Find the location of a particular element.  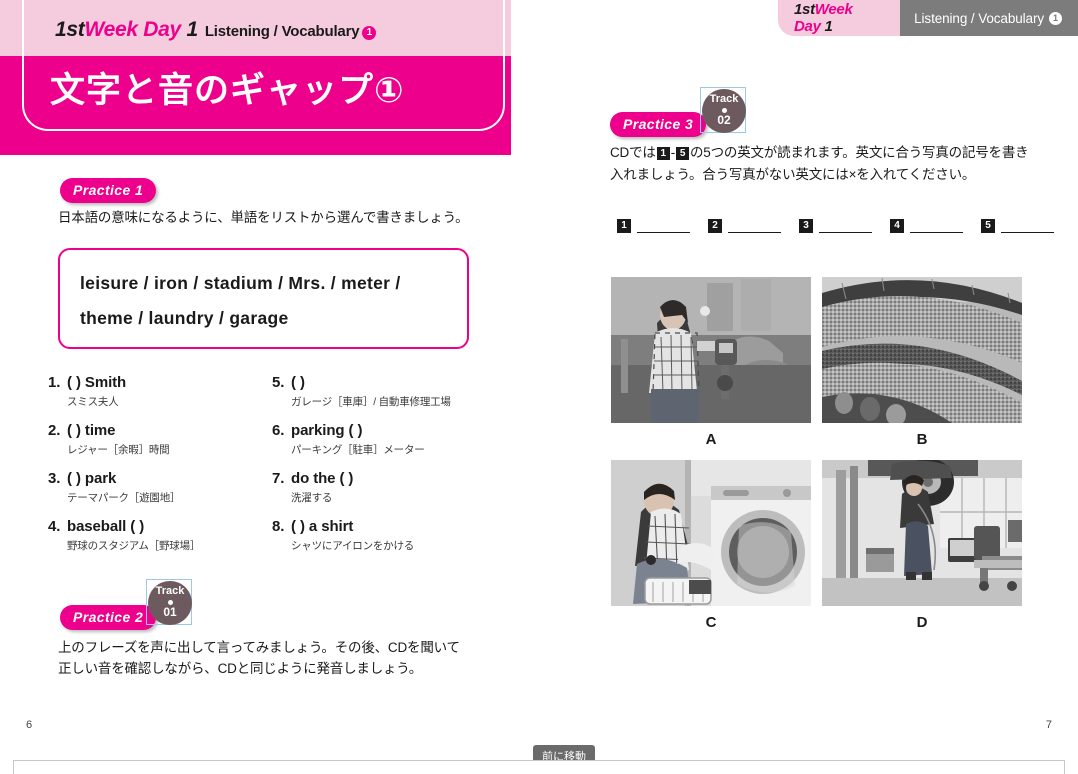

practice-2-instruction-line: 正しい音を確認しながら、CDと同じように発音しましょう。 is located at coordinates (240, 668).